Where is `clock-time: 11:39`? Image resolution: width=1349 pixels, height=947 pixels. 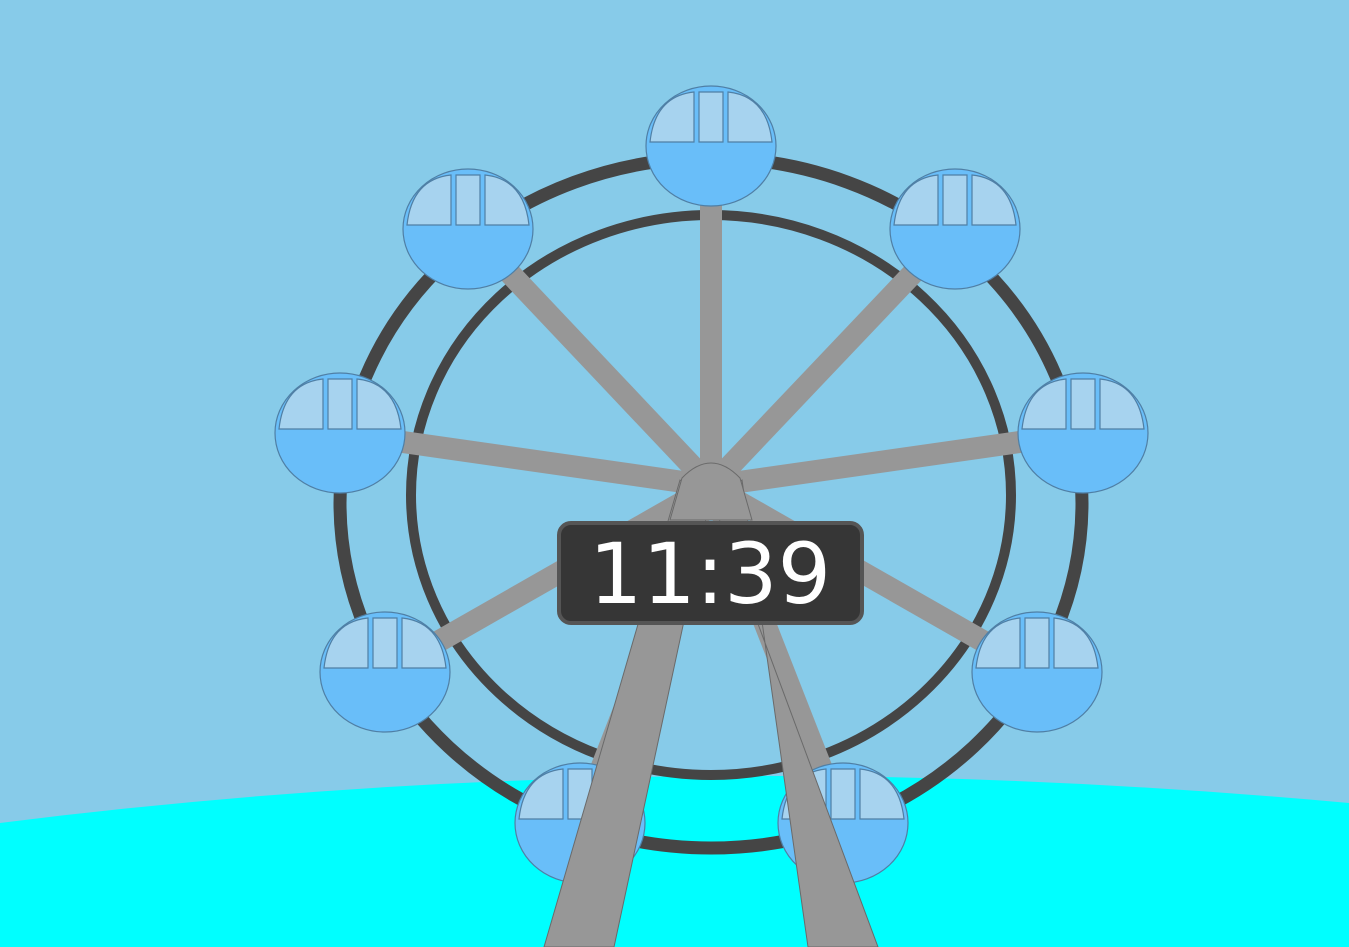
clock-time: 11:39 is located at coordinates (710, 574).